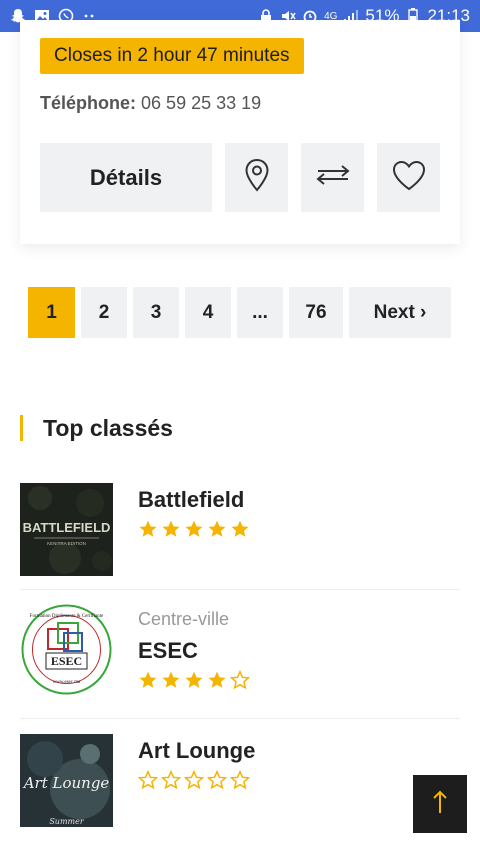 The height and width of the screenshot is (853, 480). I want to click on list-item: Art Lounge Summer Art Lounge, so click(240, 780).